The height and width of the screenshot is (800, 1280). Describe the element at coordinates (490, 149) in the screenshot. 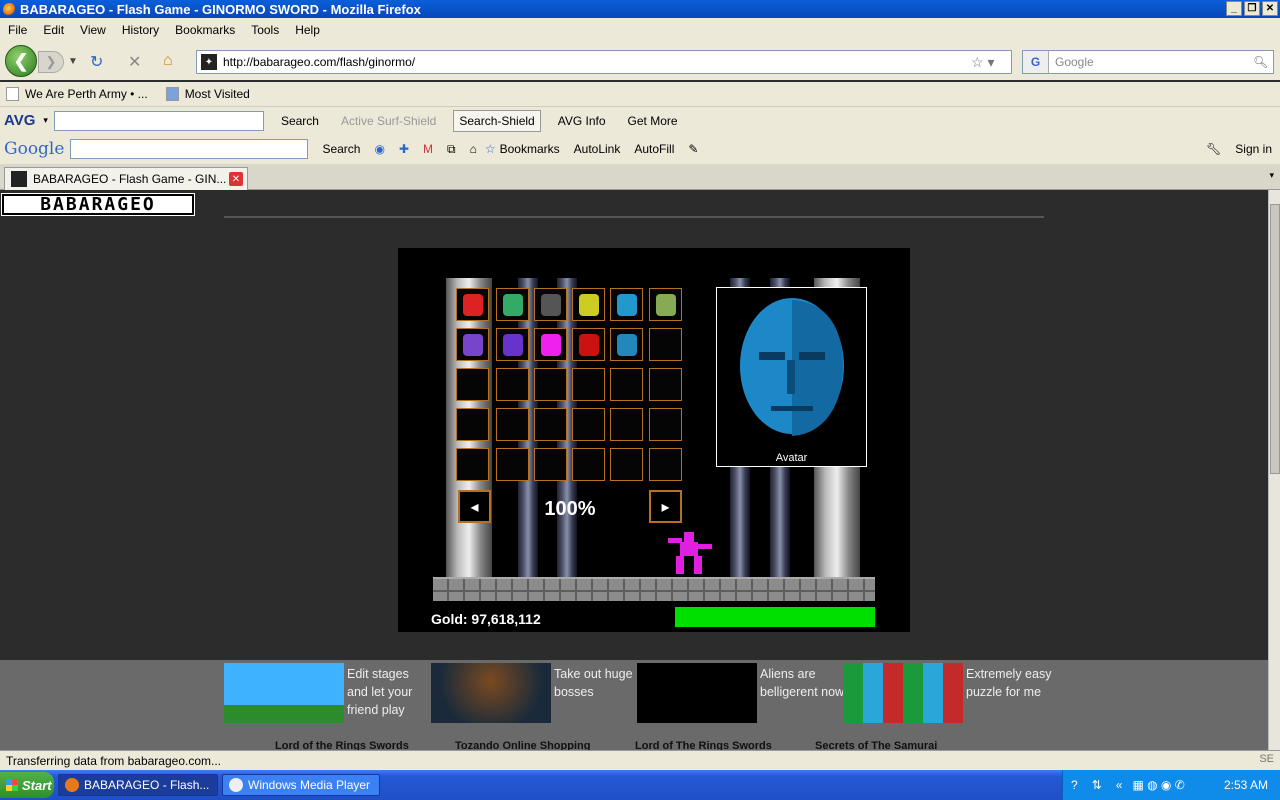

I see `star-icon: ☆` at that location.